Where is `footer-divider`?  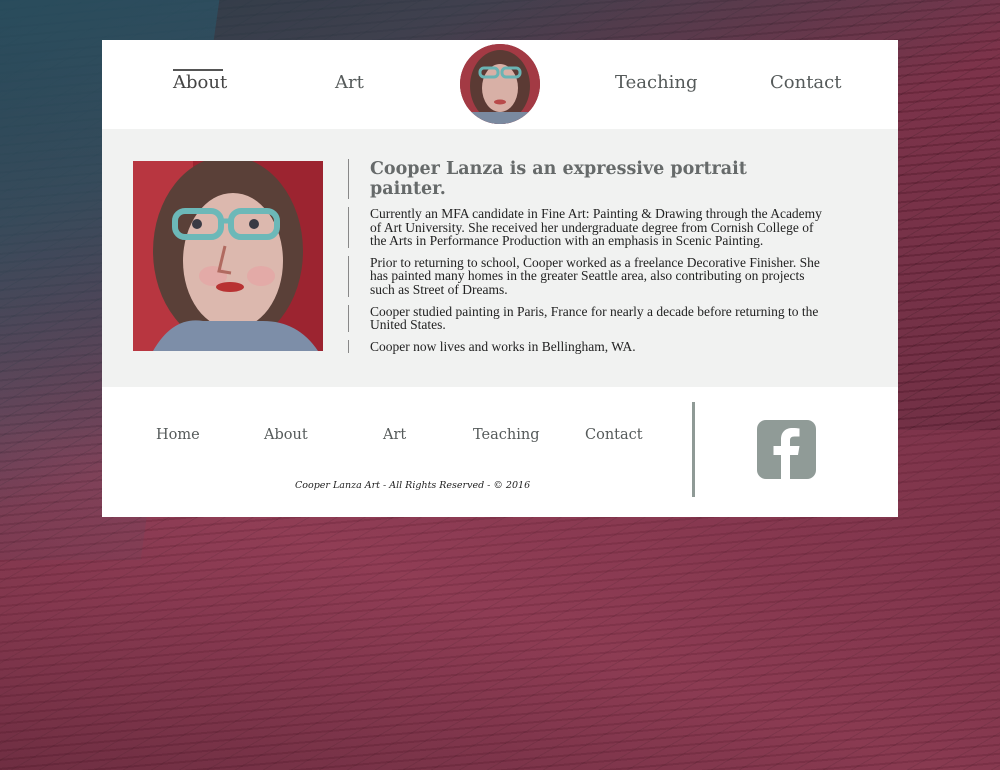 footer-divider is located at coordinates (693, 449).